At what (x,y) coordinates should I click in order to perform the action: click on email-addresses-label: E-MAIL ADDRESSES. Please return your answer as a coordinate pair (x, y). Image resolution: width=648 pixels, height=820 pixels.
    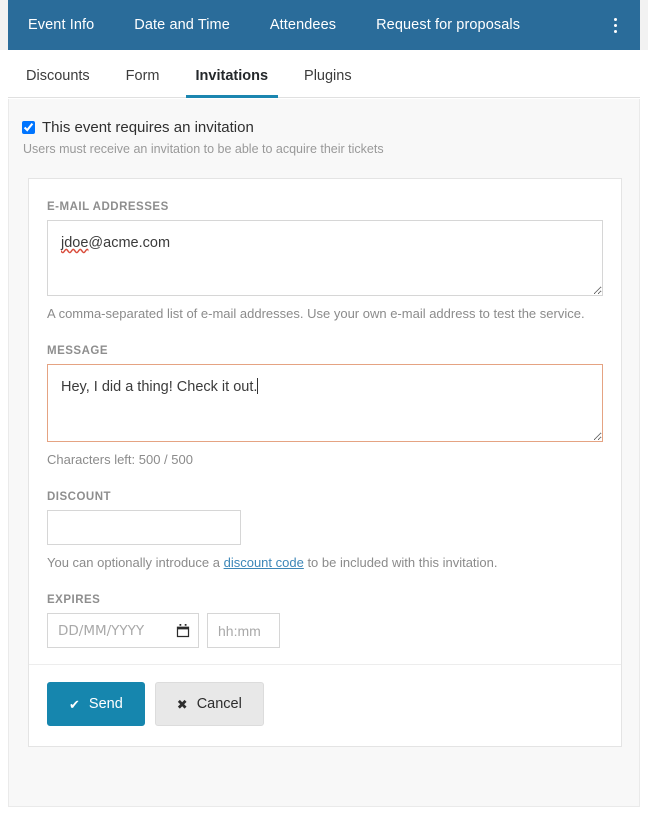
    Looking at the image, I should click on (108, 207).